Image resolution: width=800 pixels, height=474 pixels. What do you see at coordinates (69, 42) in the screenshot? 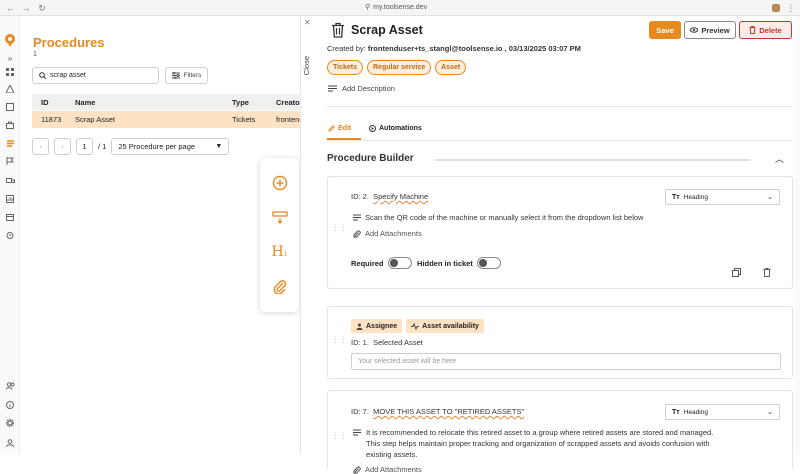
I see `page-title: Procedures` at bounding box center [69, 42].